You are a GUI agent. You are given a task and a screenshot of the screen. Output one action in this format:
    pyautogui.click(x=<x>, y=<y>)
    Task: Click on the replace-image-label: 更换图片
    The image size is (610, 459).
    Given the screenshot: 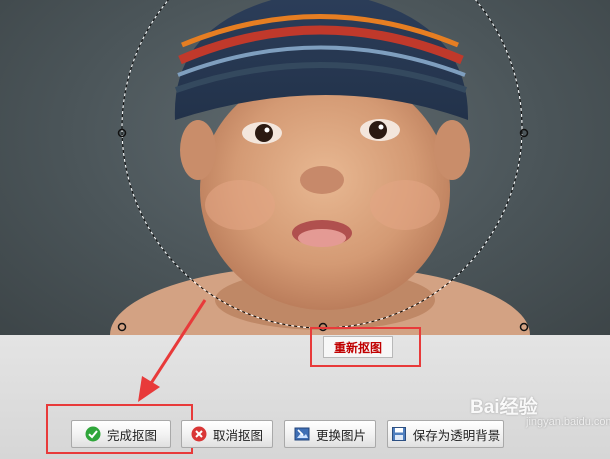 What is the action you would take?
    pyautogui.click(x=340, y=435)
    